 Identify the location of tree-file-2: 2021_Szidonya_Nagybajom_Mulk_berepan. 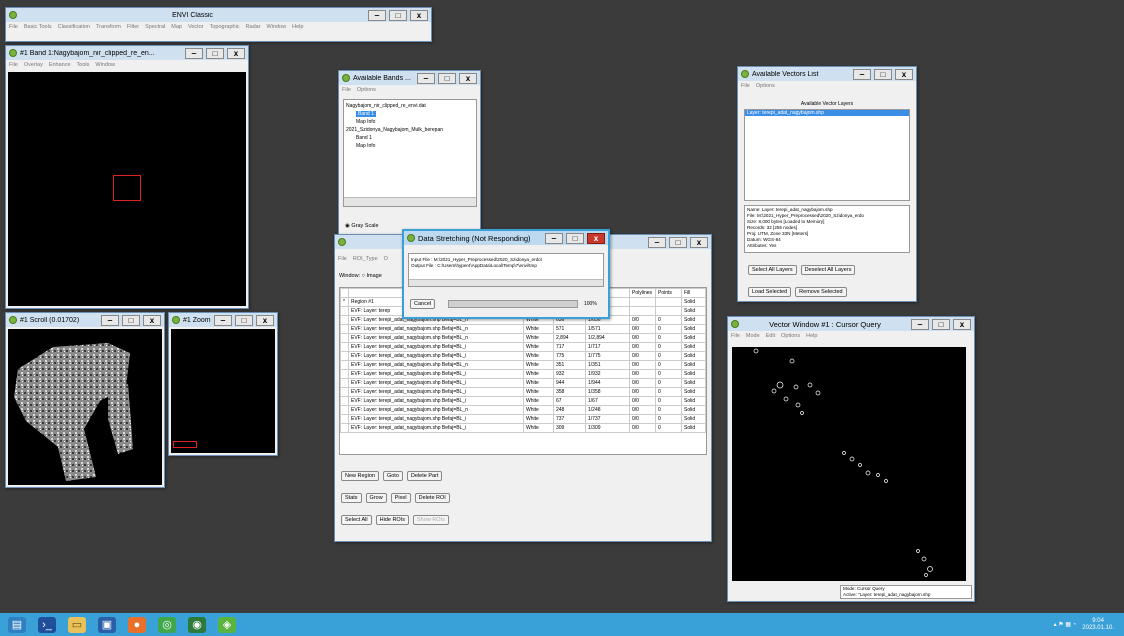
(410, 130).